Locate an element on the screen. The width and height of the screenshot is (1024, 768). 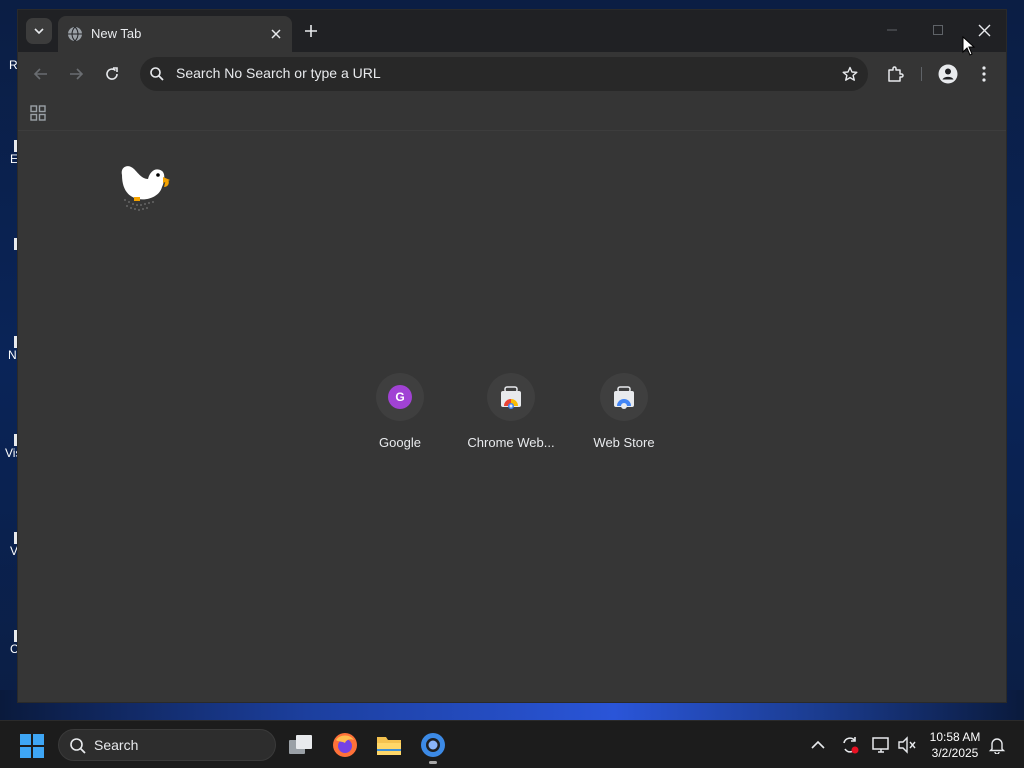
volume-muted-icon is located at coordinates (907, 745).